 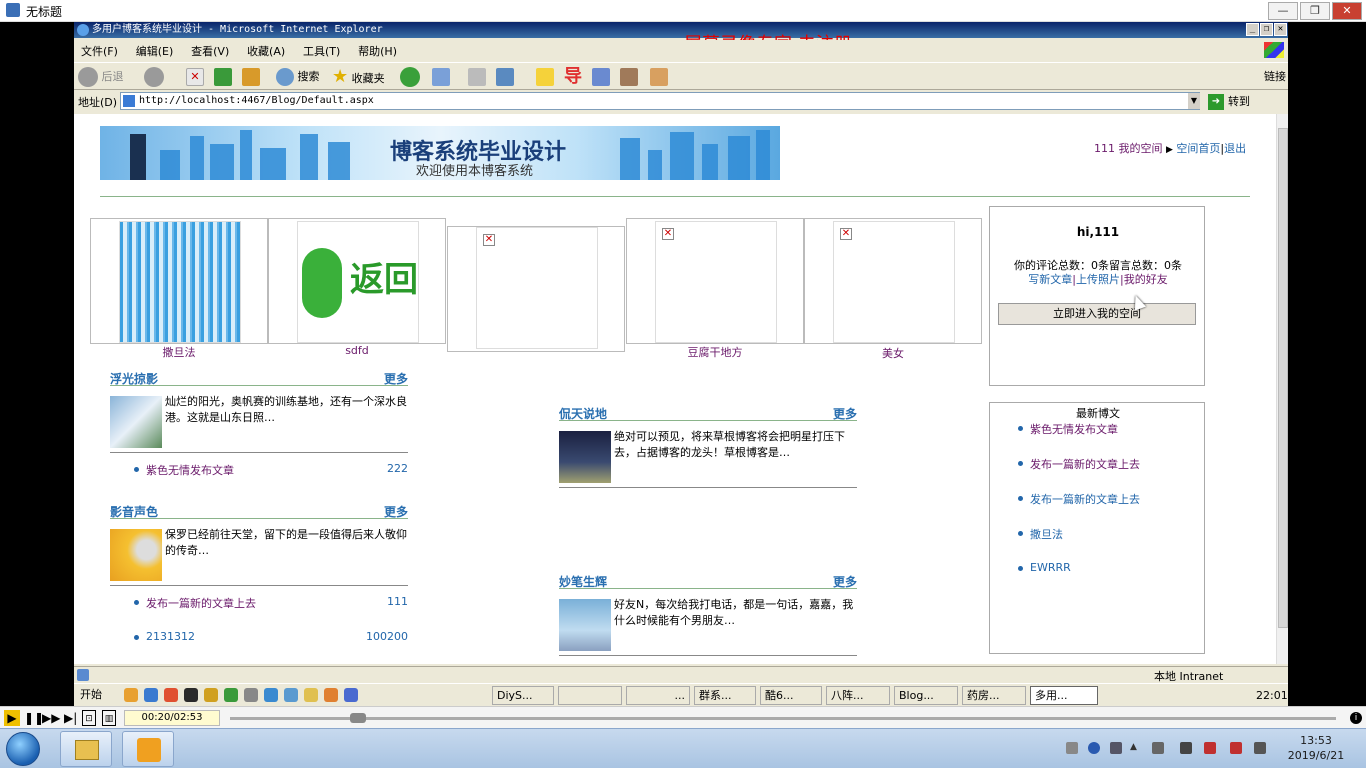 What do you see at coordinates (1044, 567) in the screenshot?
I see `latest-post-link: EWRRR` at bounding box center [1044, 567].